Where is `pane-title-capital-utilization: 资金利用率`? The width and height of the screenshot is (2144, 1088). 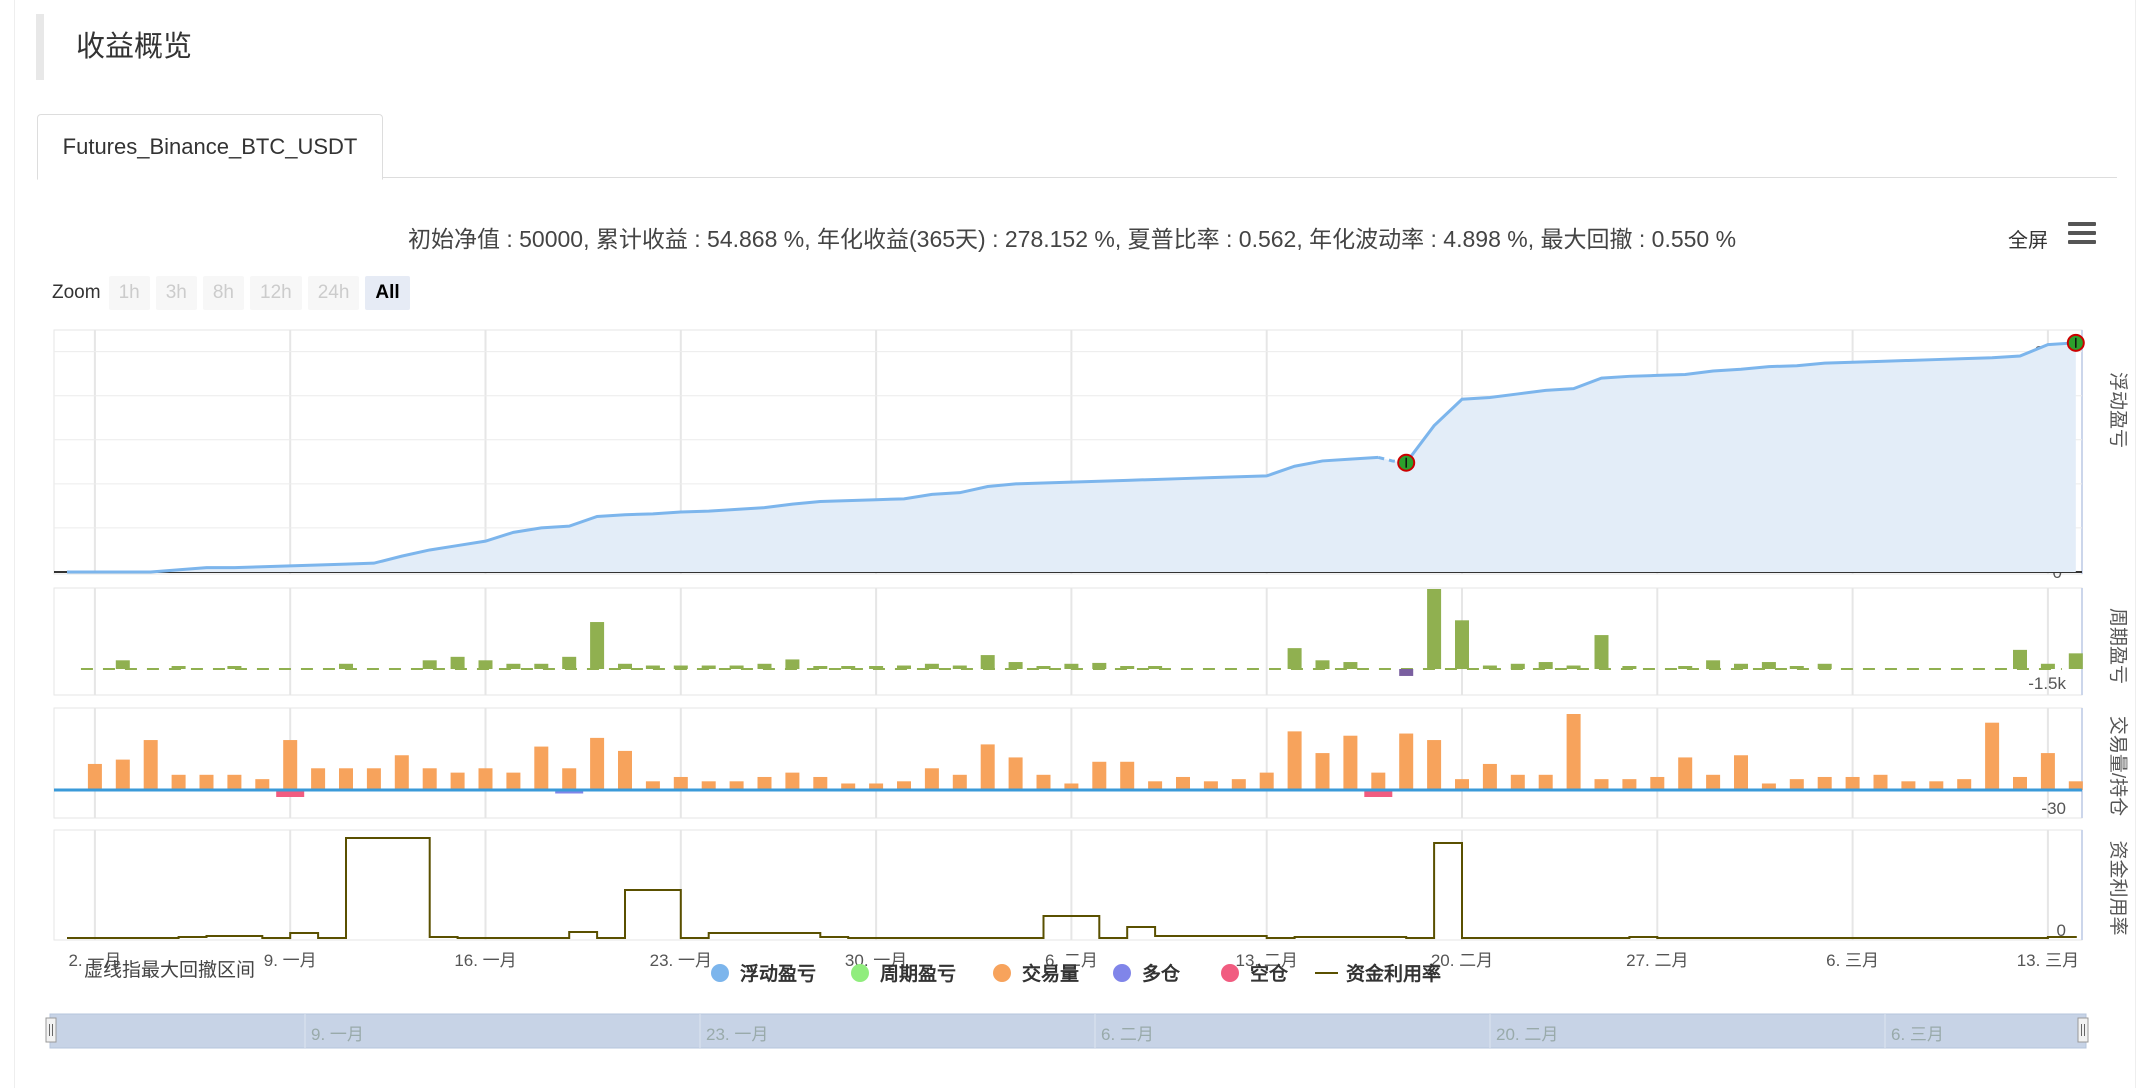
pane-title-capital-utilization: 资金利用率 is located at coordinates (2118, 887).